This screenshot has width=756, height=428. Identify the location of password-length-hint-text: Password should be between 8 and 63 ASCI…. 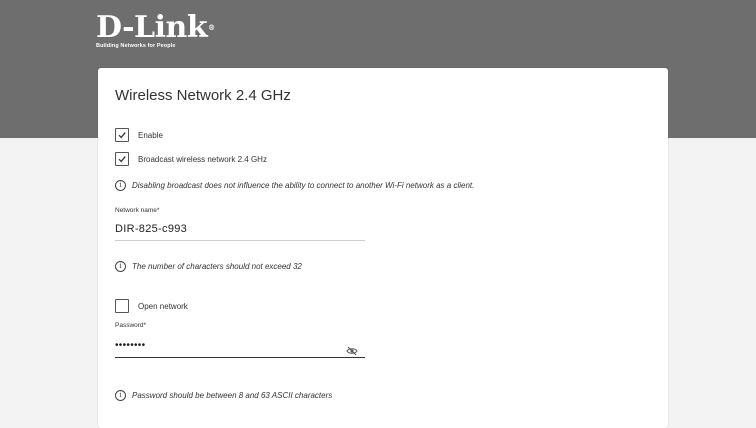
(232, 395).